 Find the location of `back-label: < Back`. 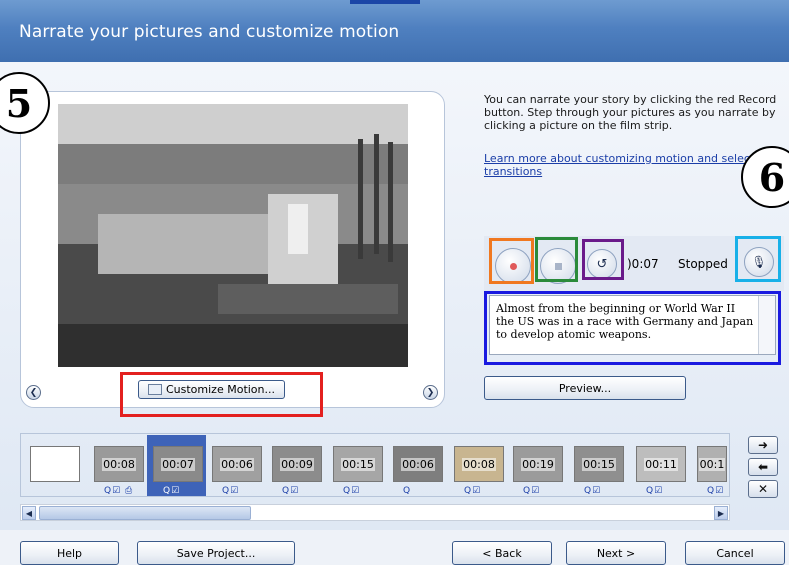

back-label: < Back is located at coordinates (502, 553).